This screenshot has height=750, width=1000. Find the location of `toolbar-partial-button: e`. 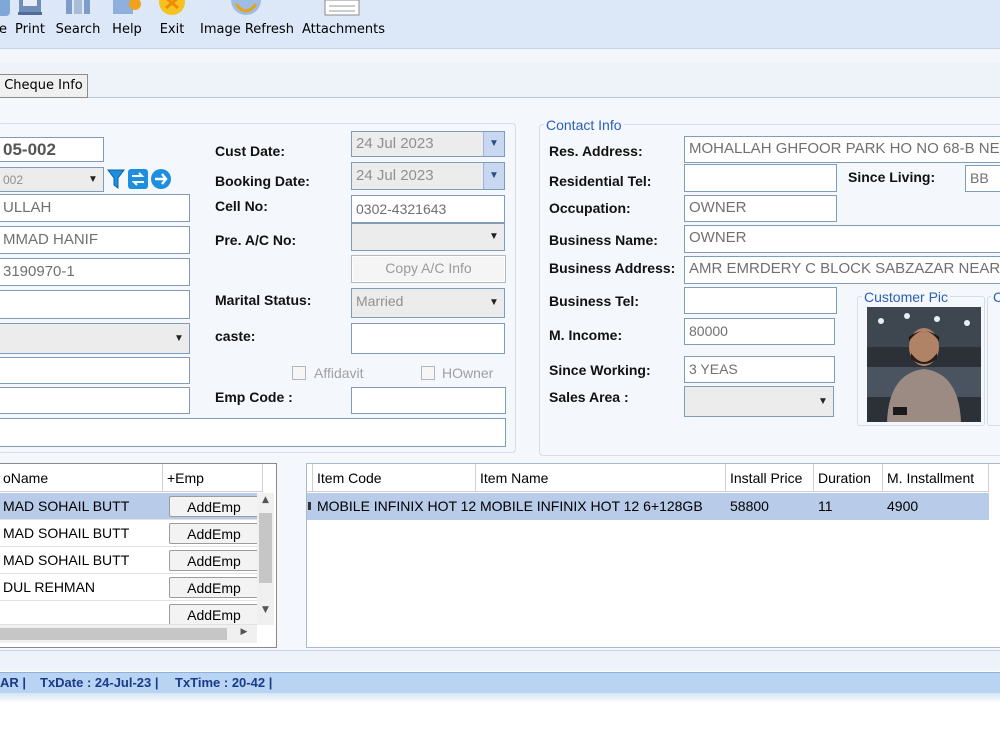

toolbar-partial-button: e is located at coordinates (5, 24).